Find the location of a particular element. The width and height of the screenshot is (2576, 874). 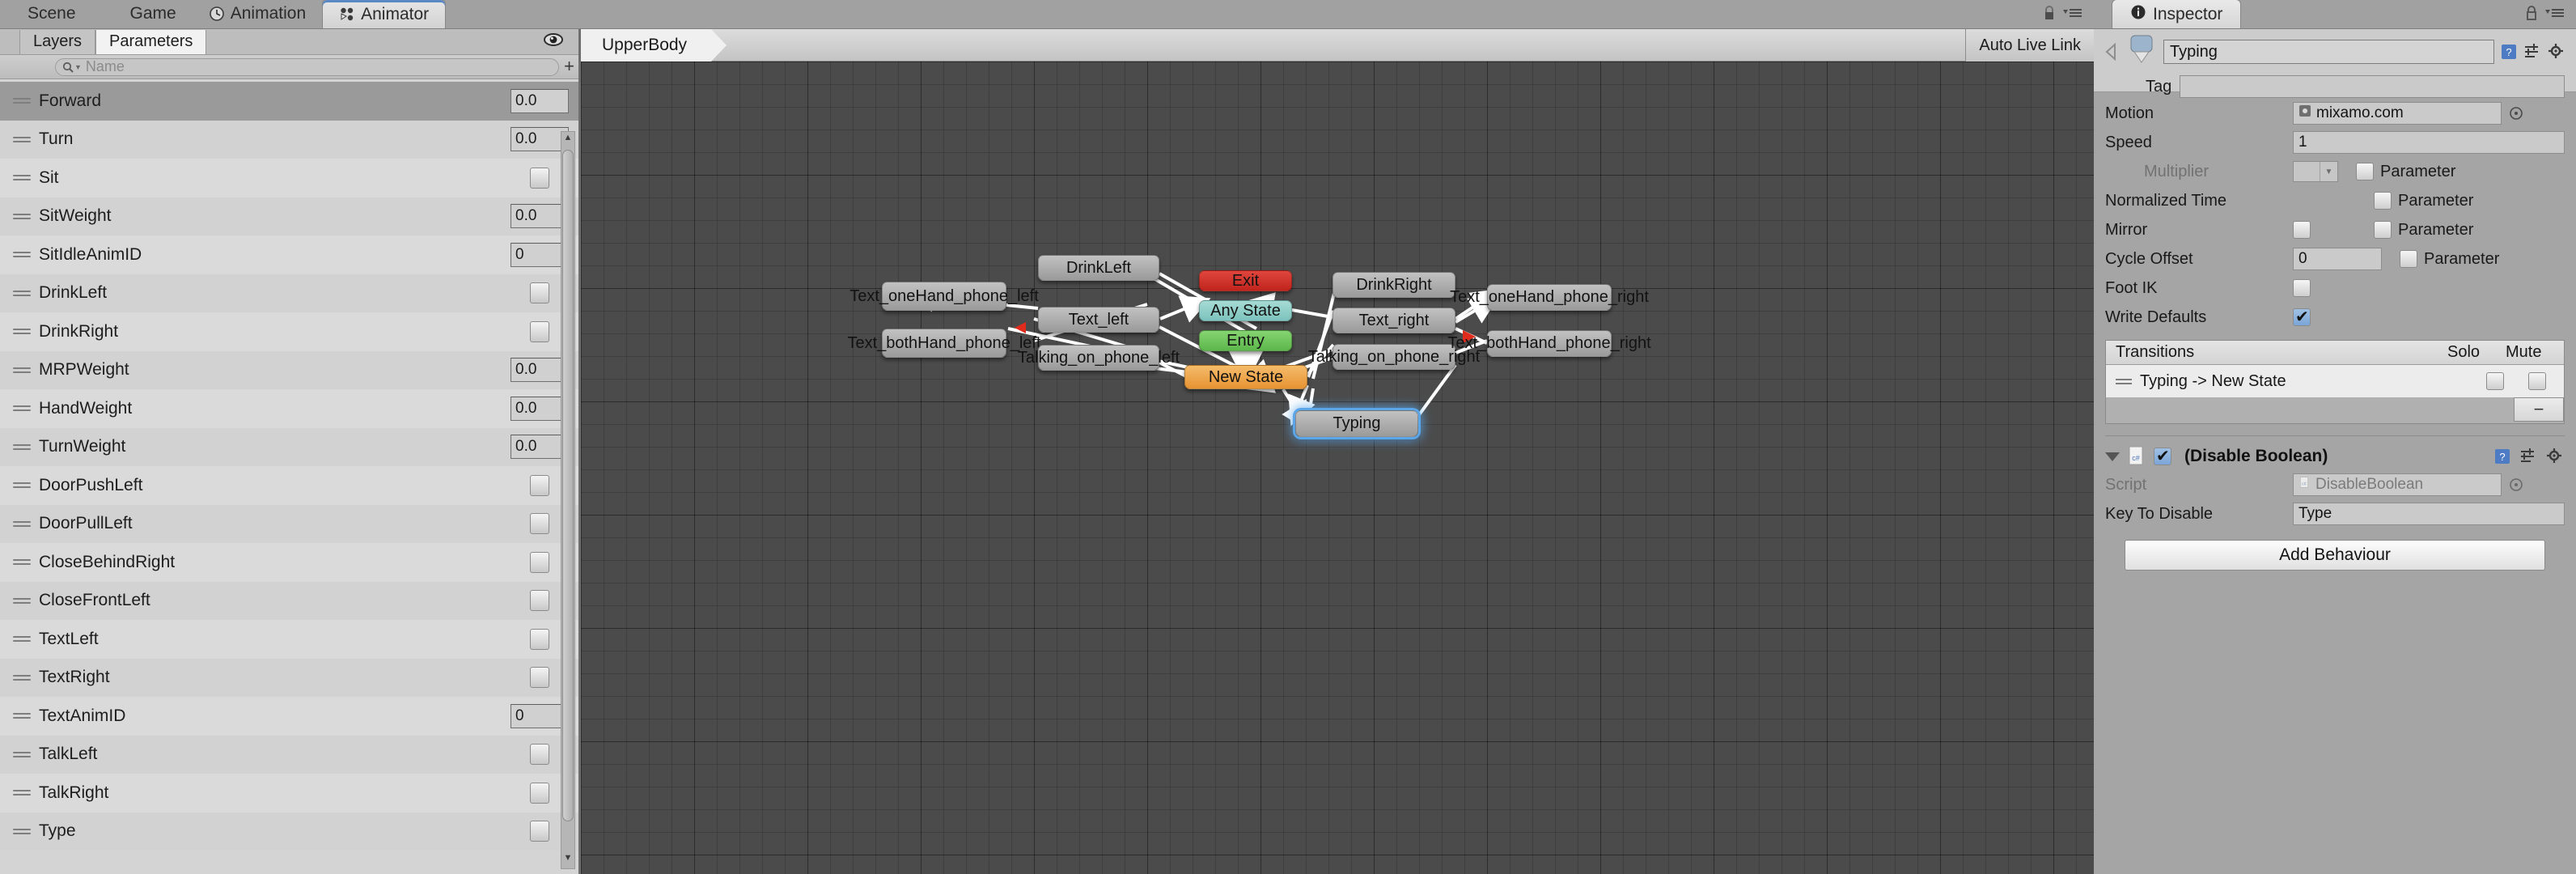

state-node-text_bothhand_phone_right: Text_bothHand_phone_right is located at coordinates (1549, 343).